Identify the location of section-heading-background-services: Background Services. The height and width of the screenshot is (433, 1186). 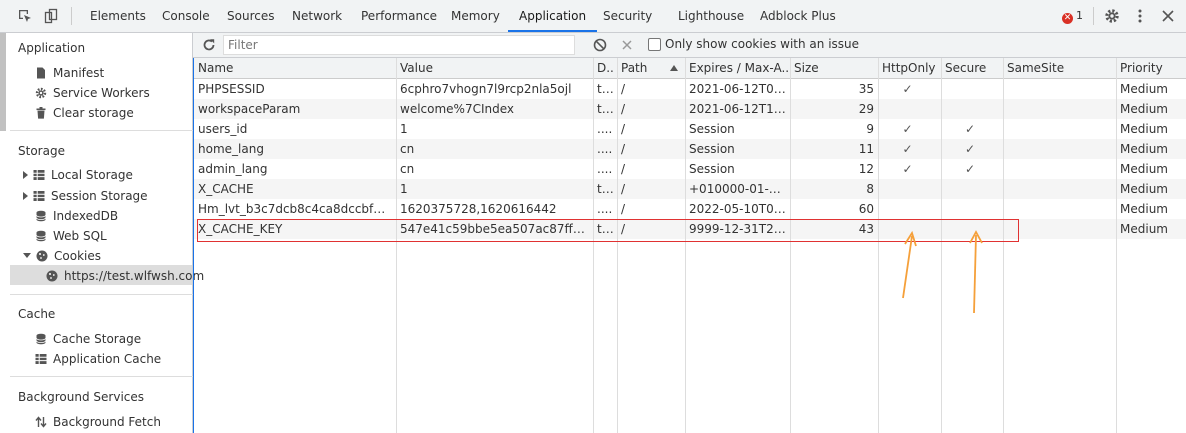
(81, 397).